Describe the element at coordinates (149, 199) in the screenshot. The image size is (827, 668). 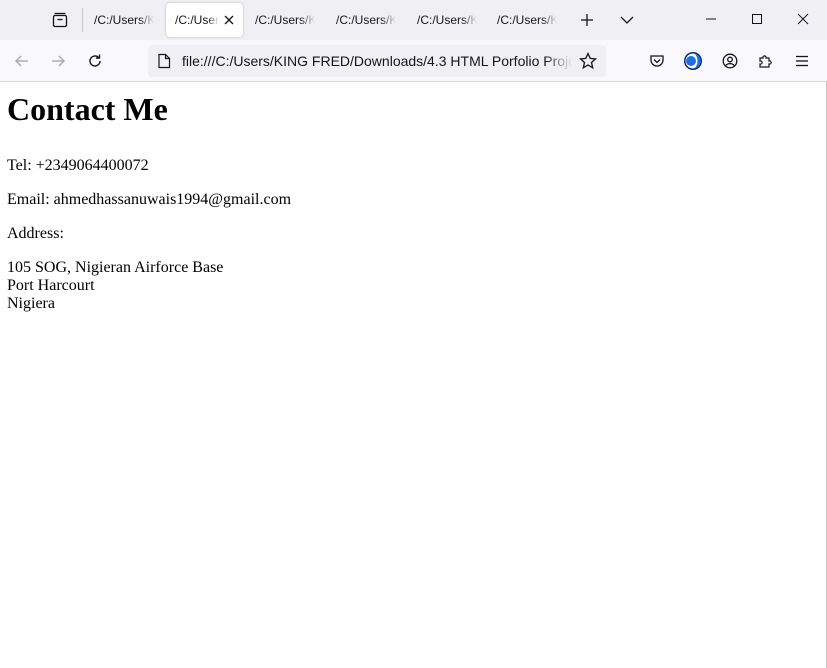
I see `email-text: Email: ahmedhassanuwais1994@gmail.com` at that location.